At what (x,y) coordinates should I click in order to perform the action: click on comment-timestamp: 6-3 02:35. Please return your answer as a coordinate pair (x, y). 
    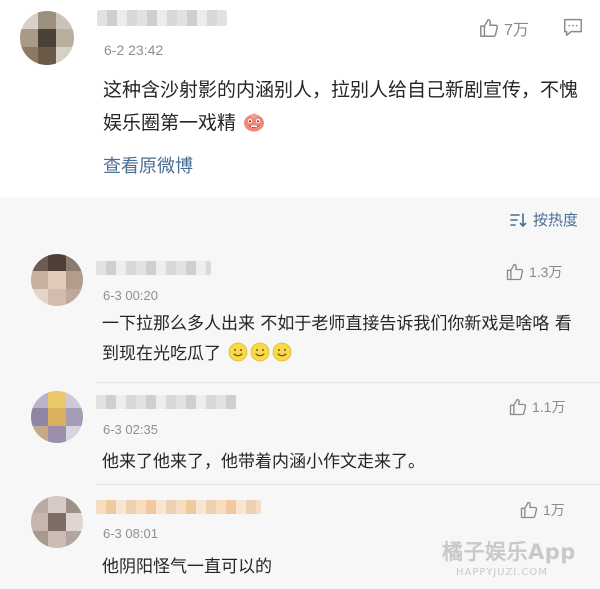
    Looking at the image, I should click on (130, 429).